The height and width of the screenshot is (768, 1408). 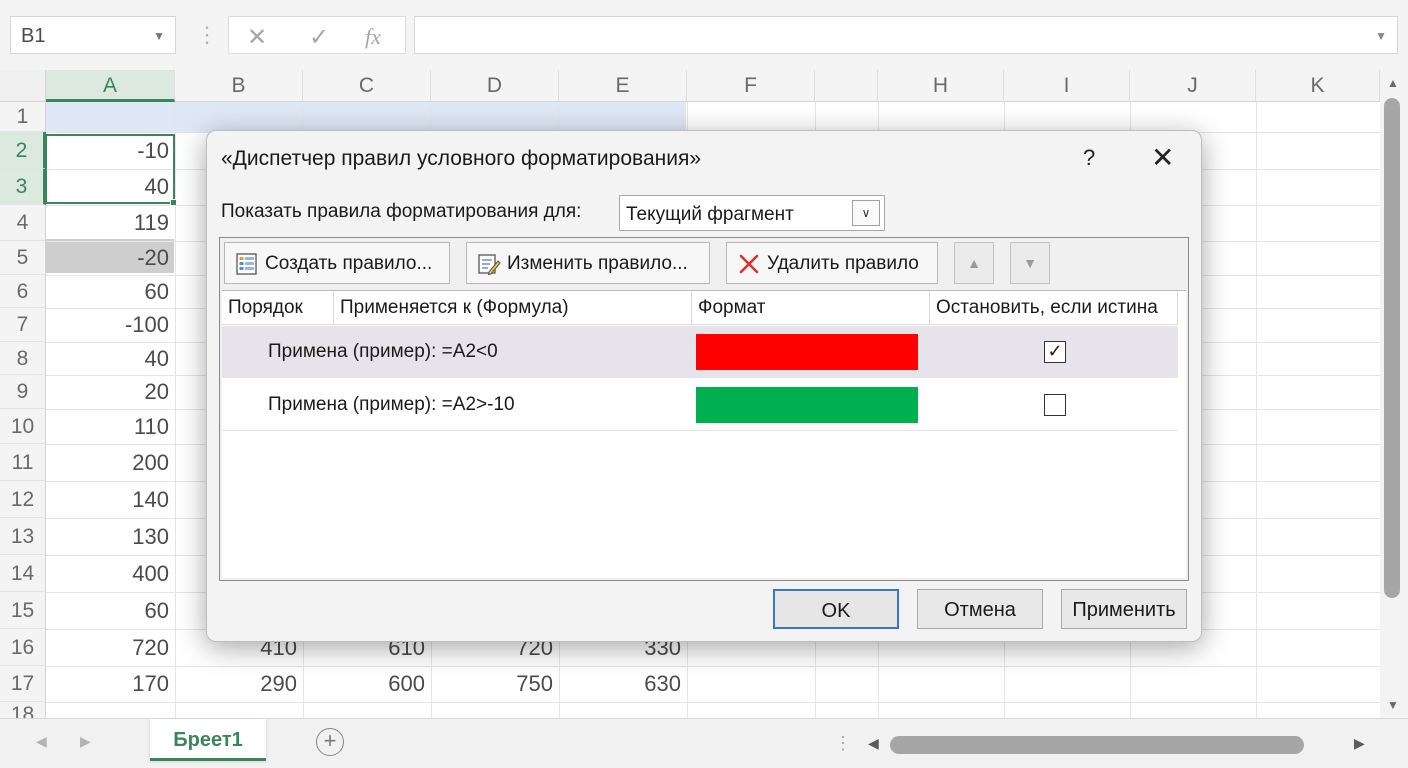 I want to click on apply-button: Применить, so click(x=1124, y=609).